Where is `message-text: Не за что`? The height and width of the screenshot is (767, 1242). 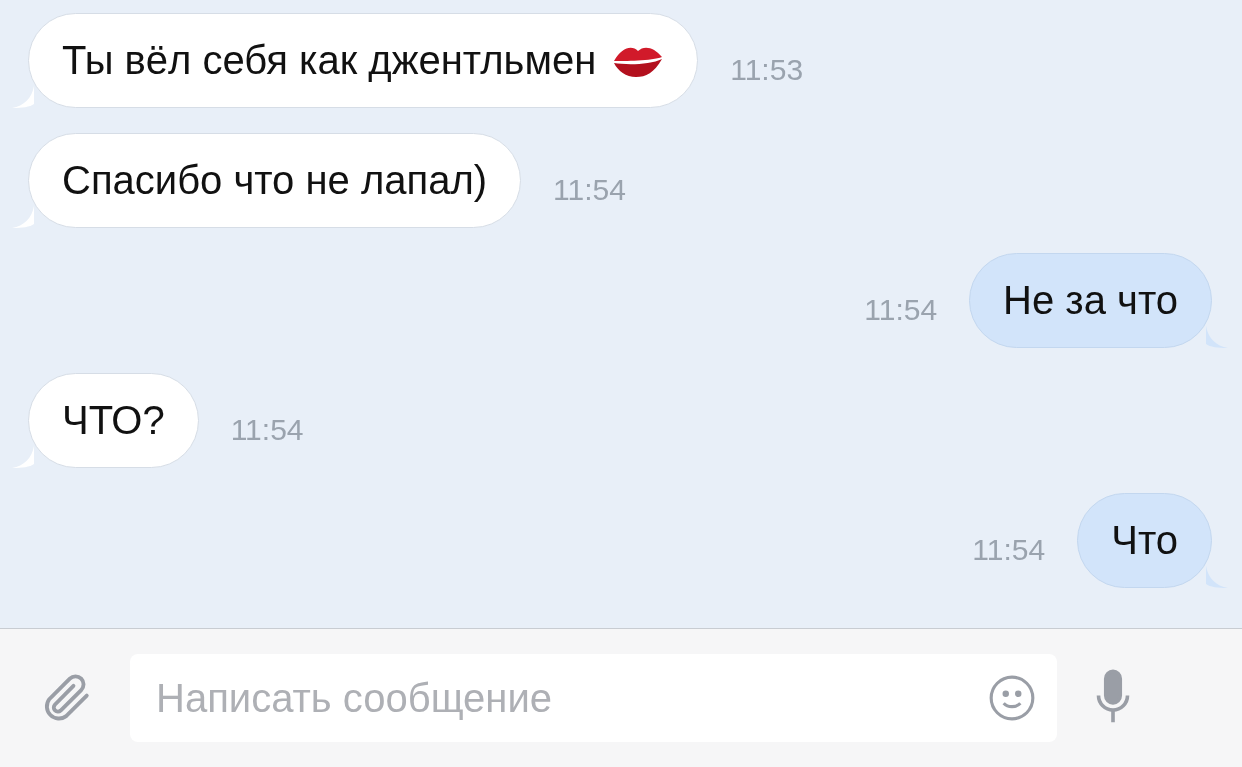
message-text: Не за что is located at coordinates (1090, 300).